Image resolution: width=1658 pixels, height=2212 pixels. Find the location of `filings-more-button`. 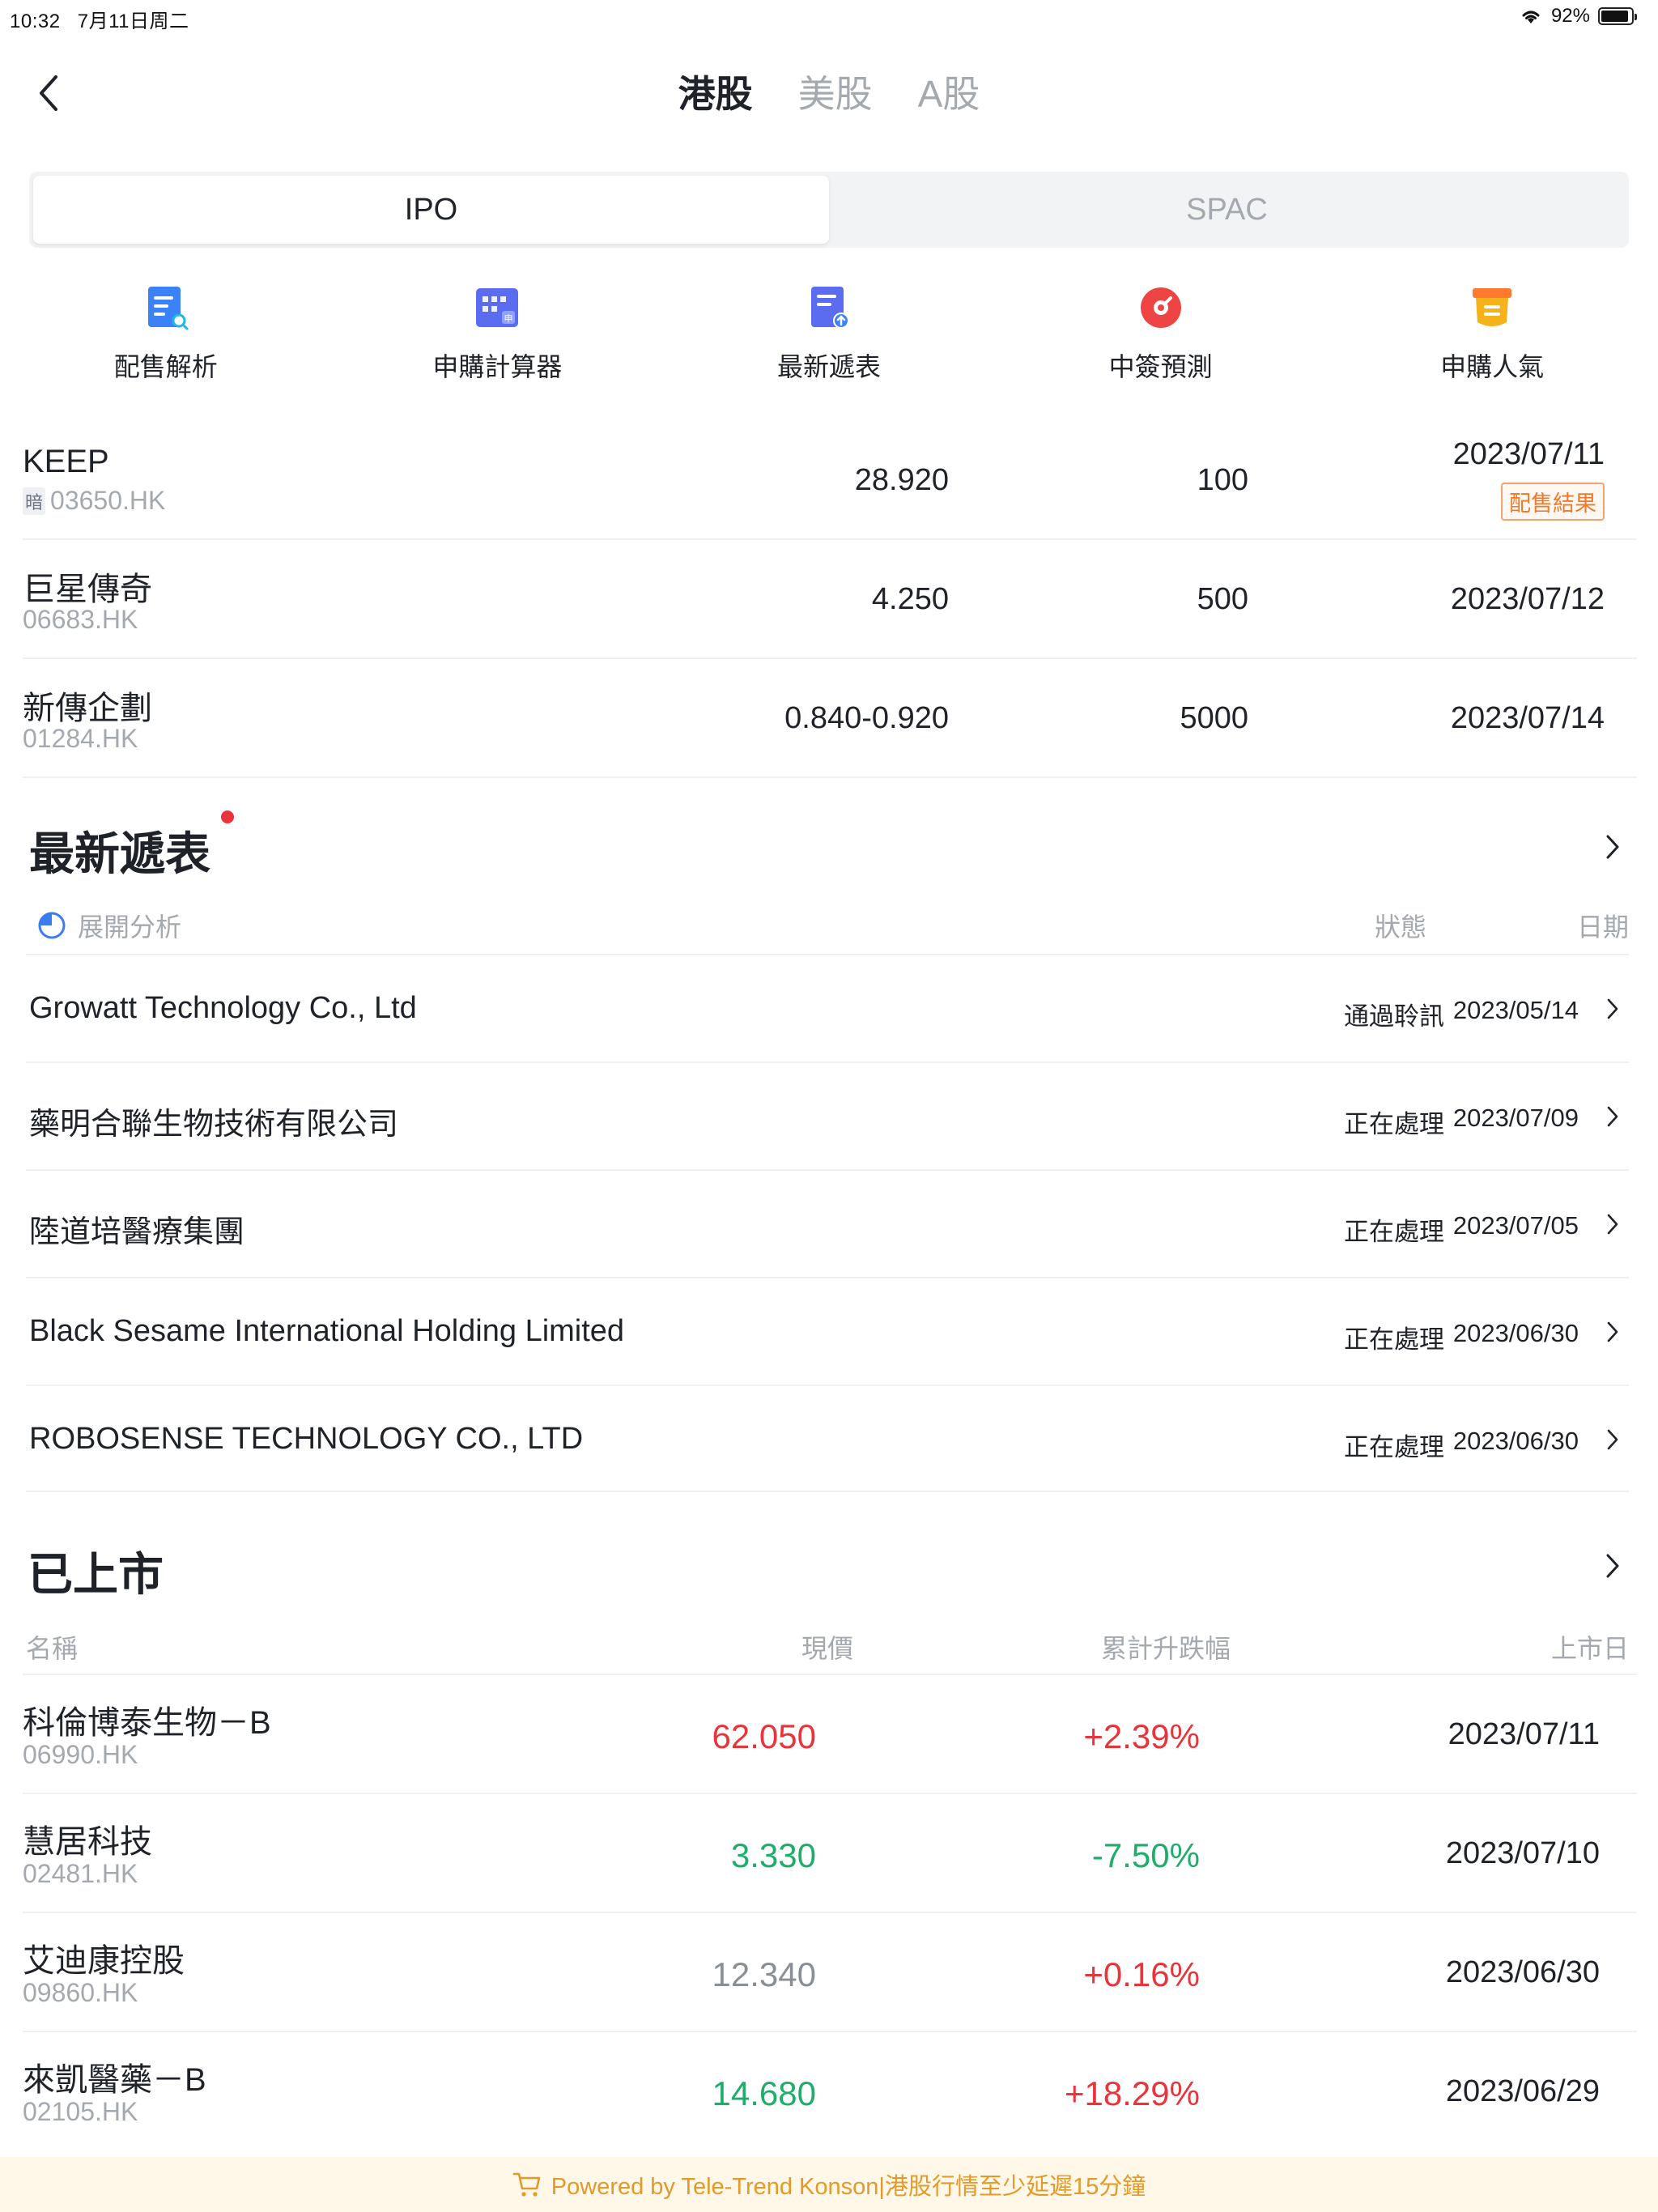

filings-more-button is located at coordinates (1612, 847).